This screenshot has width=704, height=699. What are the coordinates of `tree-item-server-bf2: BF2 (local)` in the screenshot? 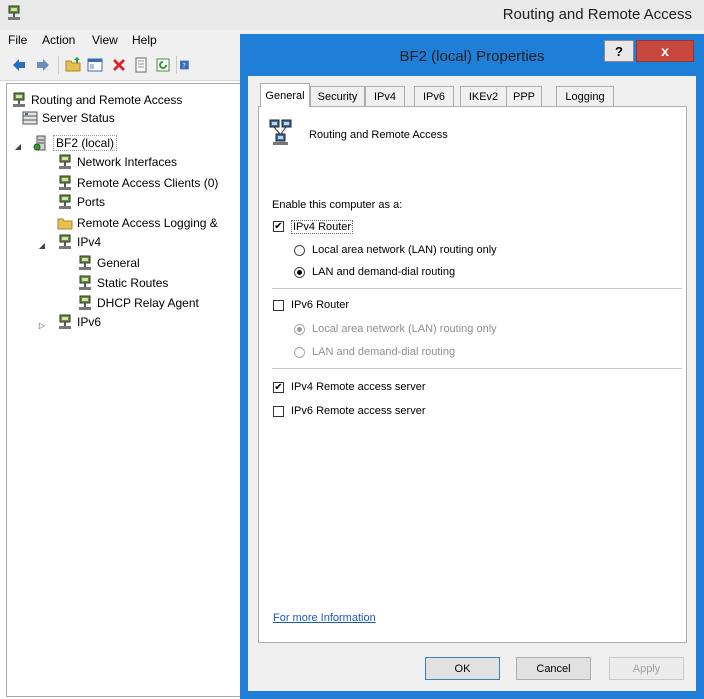 It's located at (75, 143).